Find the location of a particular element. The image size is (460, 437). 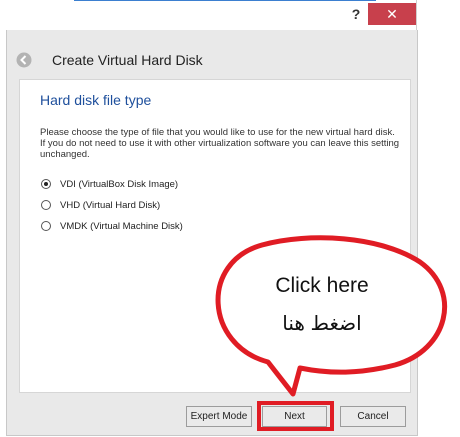

radio-button-vdi is located at coordinates (46, 184).